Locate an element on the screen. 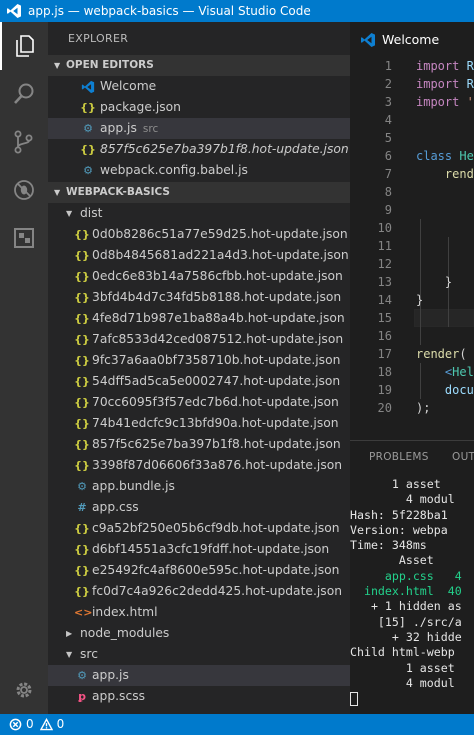 This screenshot has width=474, height=735. code-line: <Hel is located at coordinates (459, 372).